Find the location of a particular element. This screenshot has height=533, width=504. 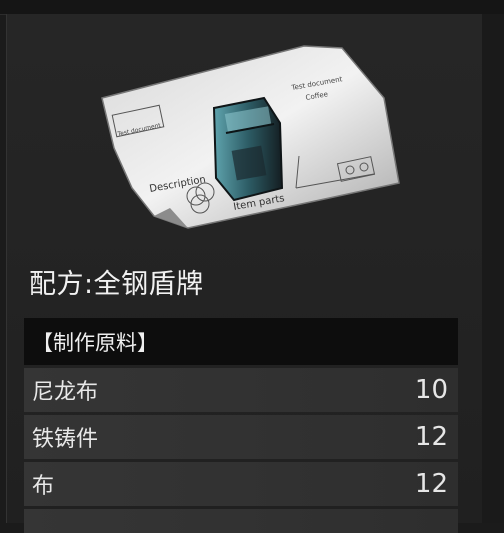

material-row: 铁铸件 12 is located at coordinates (241, 437).